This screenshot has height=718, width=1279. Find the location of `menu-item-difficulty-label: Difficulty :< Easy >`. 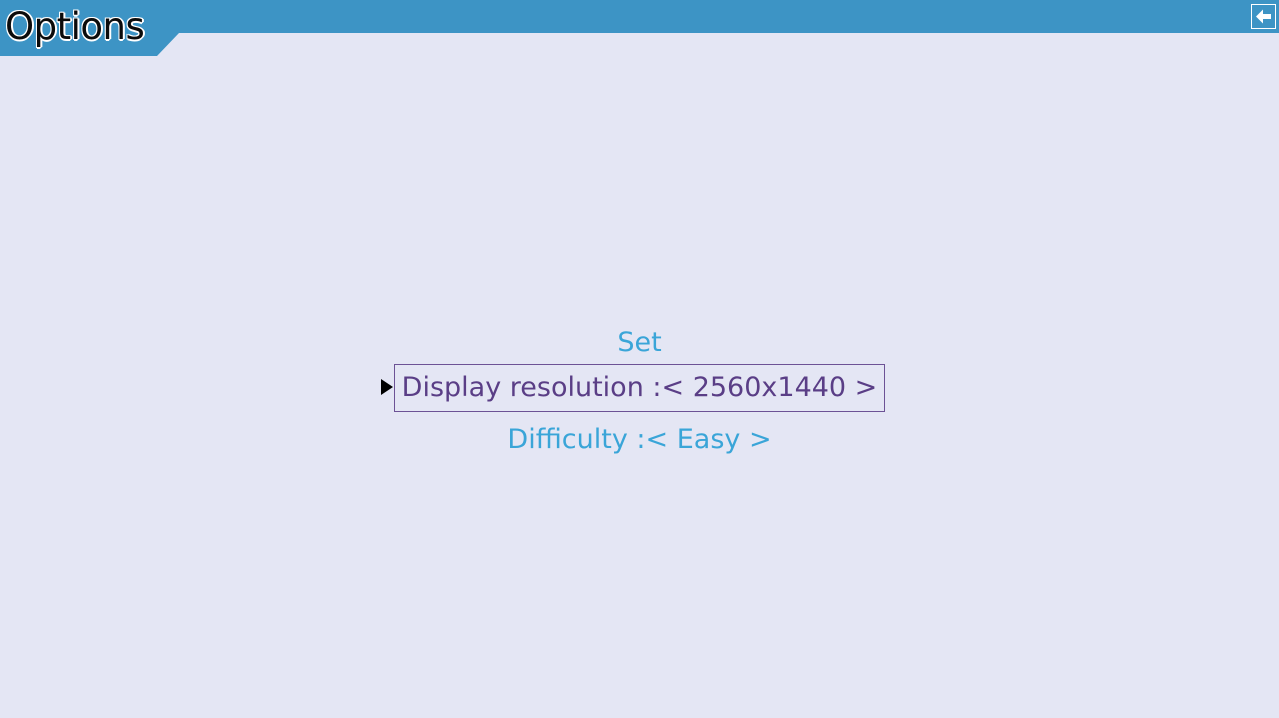

menu-item-difficulty-label: Difficulty :< Easy > is located at coordinates (639, 439).